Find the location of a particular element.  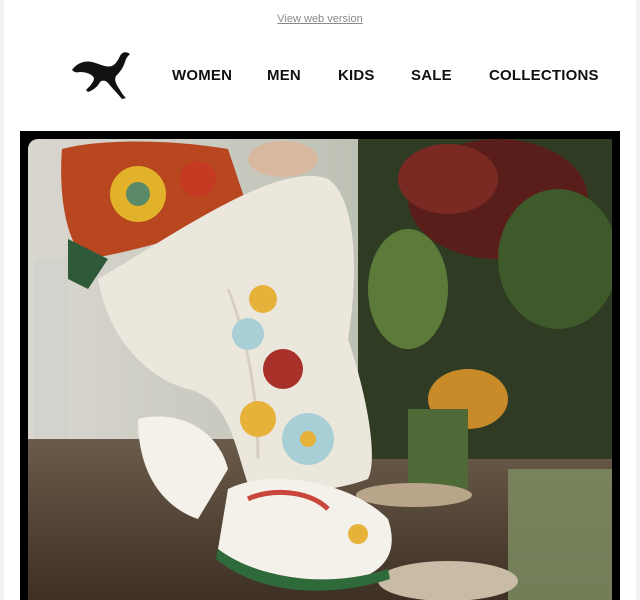

nav-item-sale: SALE is located at coordinates (431, 75).